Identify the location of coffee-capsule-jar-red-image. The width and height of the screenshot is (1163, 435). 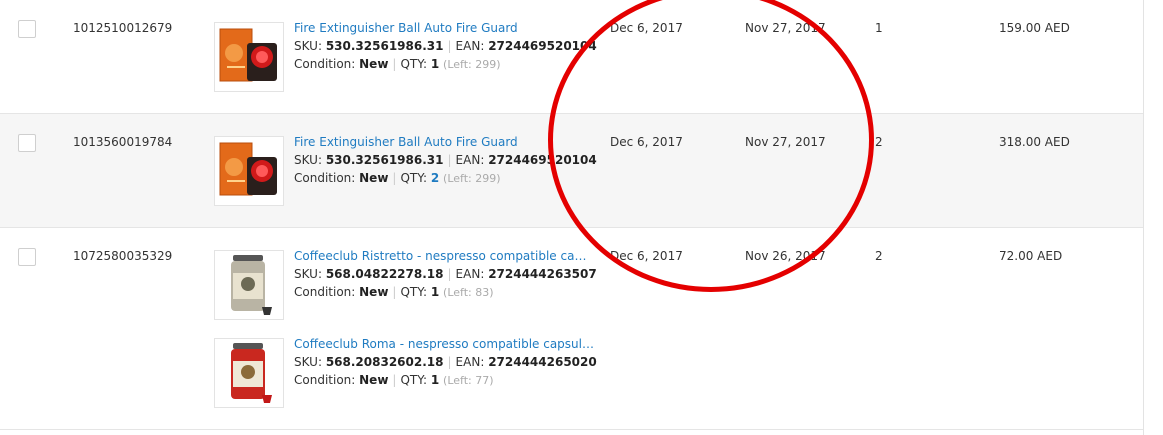
(249, 373).